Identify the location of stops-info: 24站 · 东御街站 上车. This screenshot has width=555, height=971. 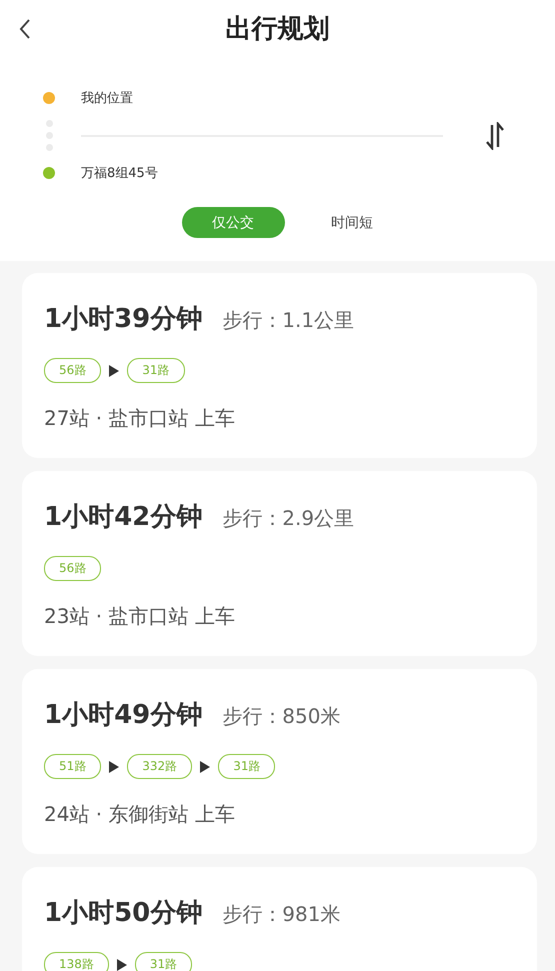
(140, 814).